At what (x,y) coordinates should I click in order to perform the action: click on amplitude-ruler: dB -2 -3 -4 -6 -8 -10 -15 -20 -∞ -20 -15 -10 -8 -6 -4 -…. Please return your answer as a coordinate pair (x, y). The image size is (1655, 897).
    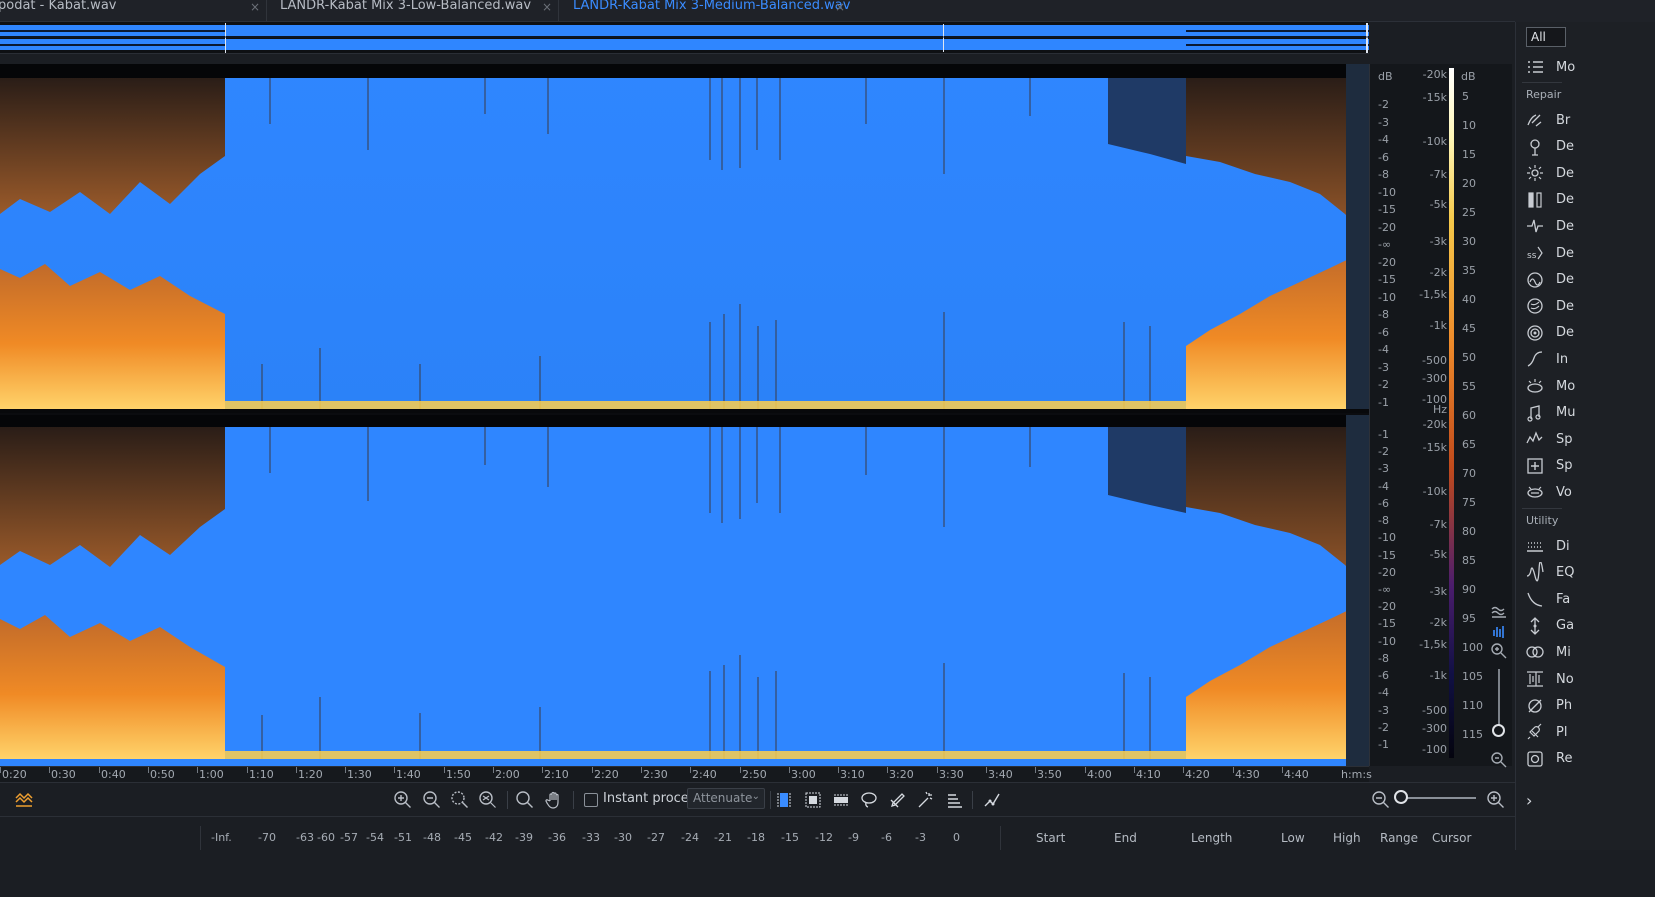
    Looking at the image, I should click on (1391, 415).